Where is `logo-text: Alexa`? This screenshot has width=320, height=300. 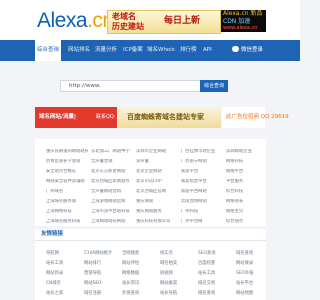
logo-text: Alexa is located at coordinates (62, 20).